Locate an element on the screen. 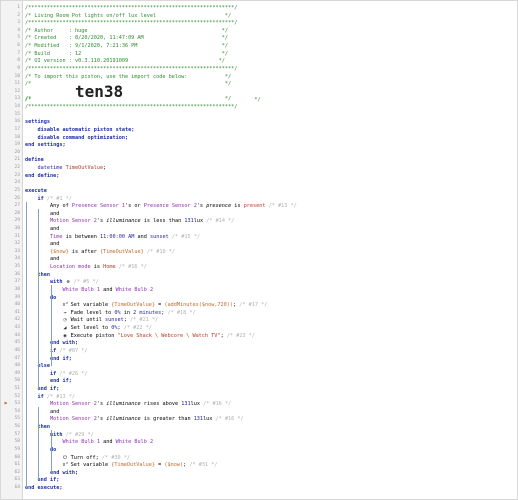 Image resolution: width=518 pixels, height=500 pixels. code-text: rises above is located at coordinates (161, 404).